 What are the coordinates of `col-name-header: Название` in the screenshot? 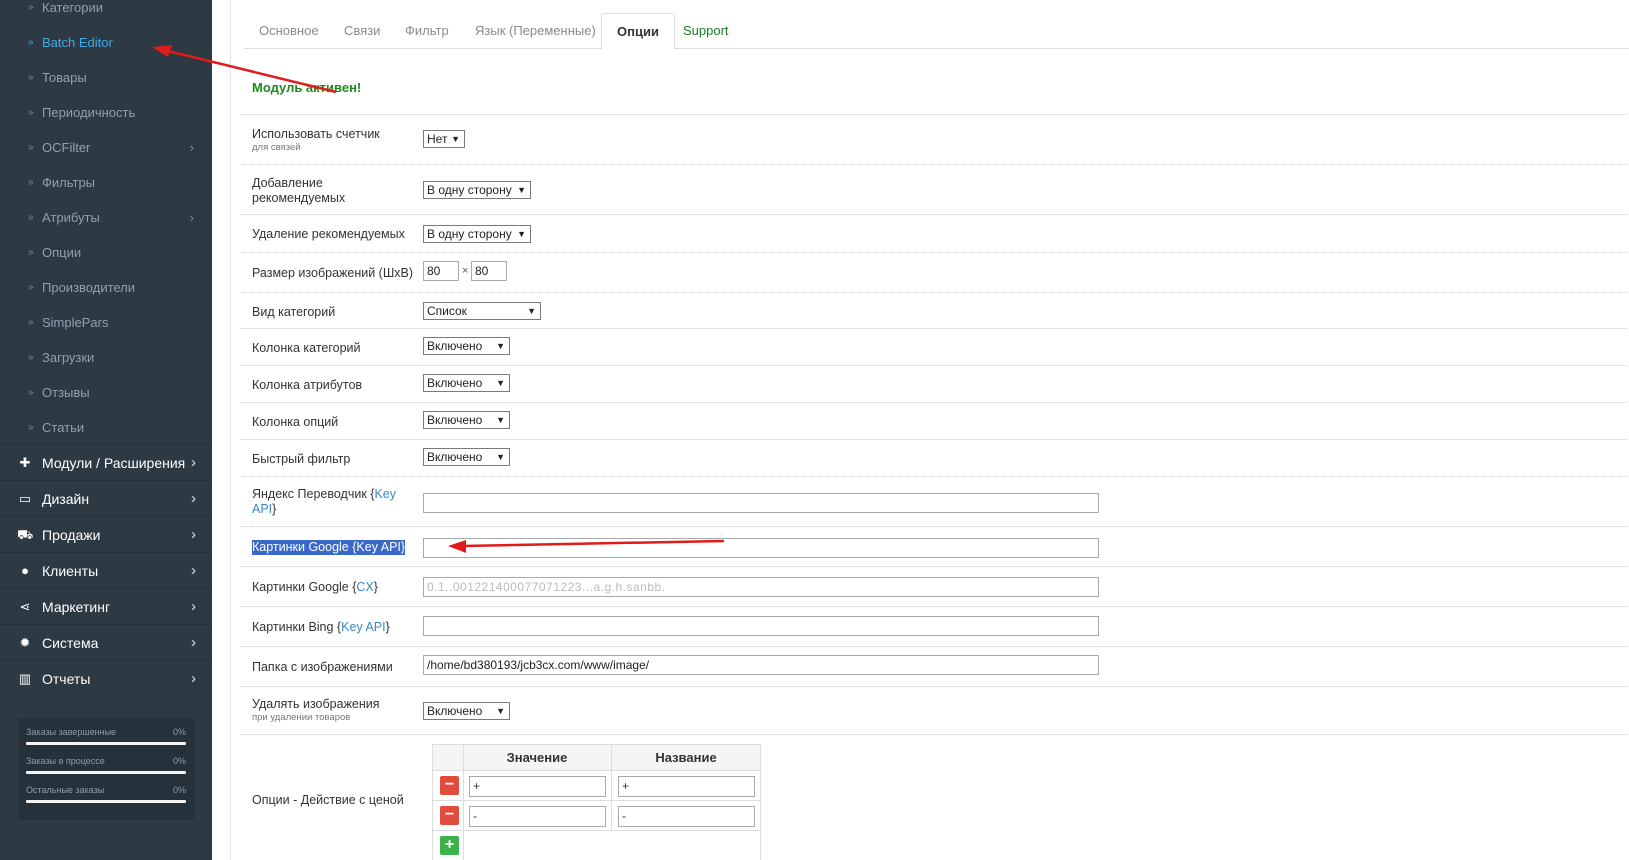 It's located at (686, 757).